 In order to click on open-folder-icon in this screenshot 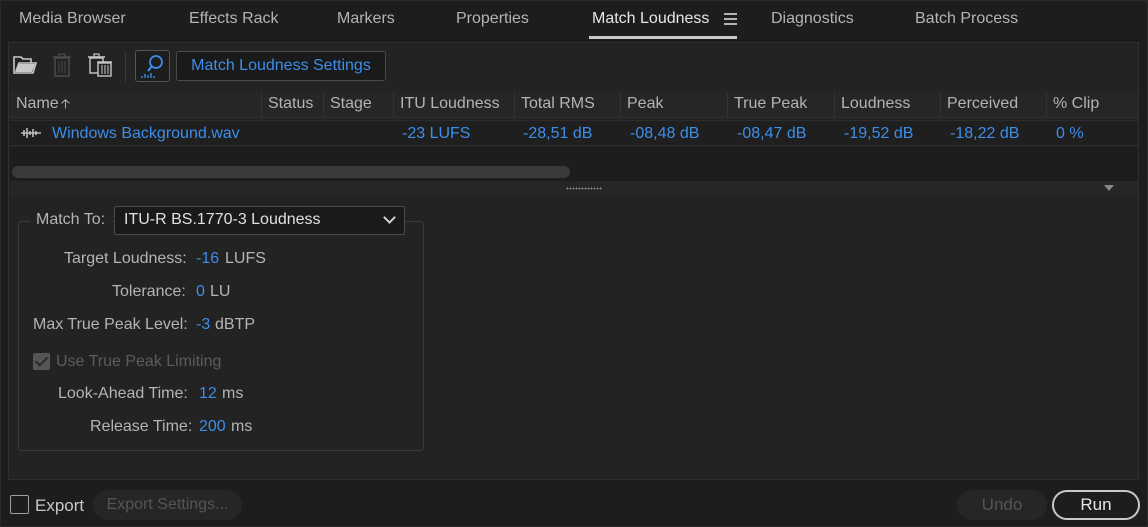, I will do `click(25, 67)`.